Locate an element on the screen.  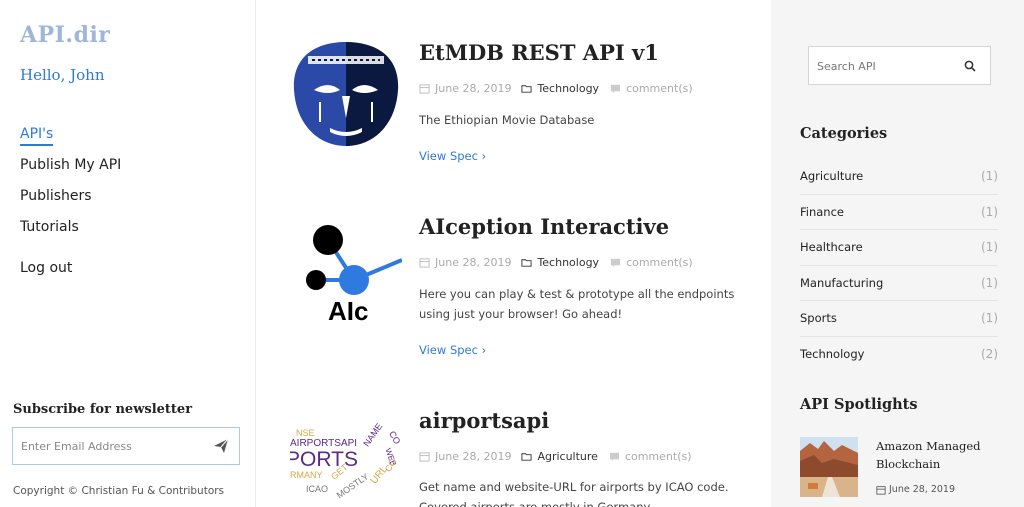
nav-item-tutorials: Tutorials is located at coordinates (70, 232).